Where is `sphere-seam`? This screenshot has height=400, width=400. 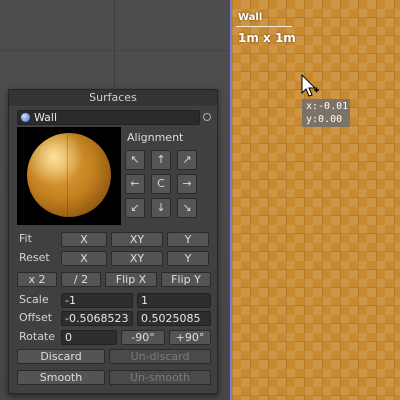 sphere-seam is located at coordinates (67, 176).